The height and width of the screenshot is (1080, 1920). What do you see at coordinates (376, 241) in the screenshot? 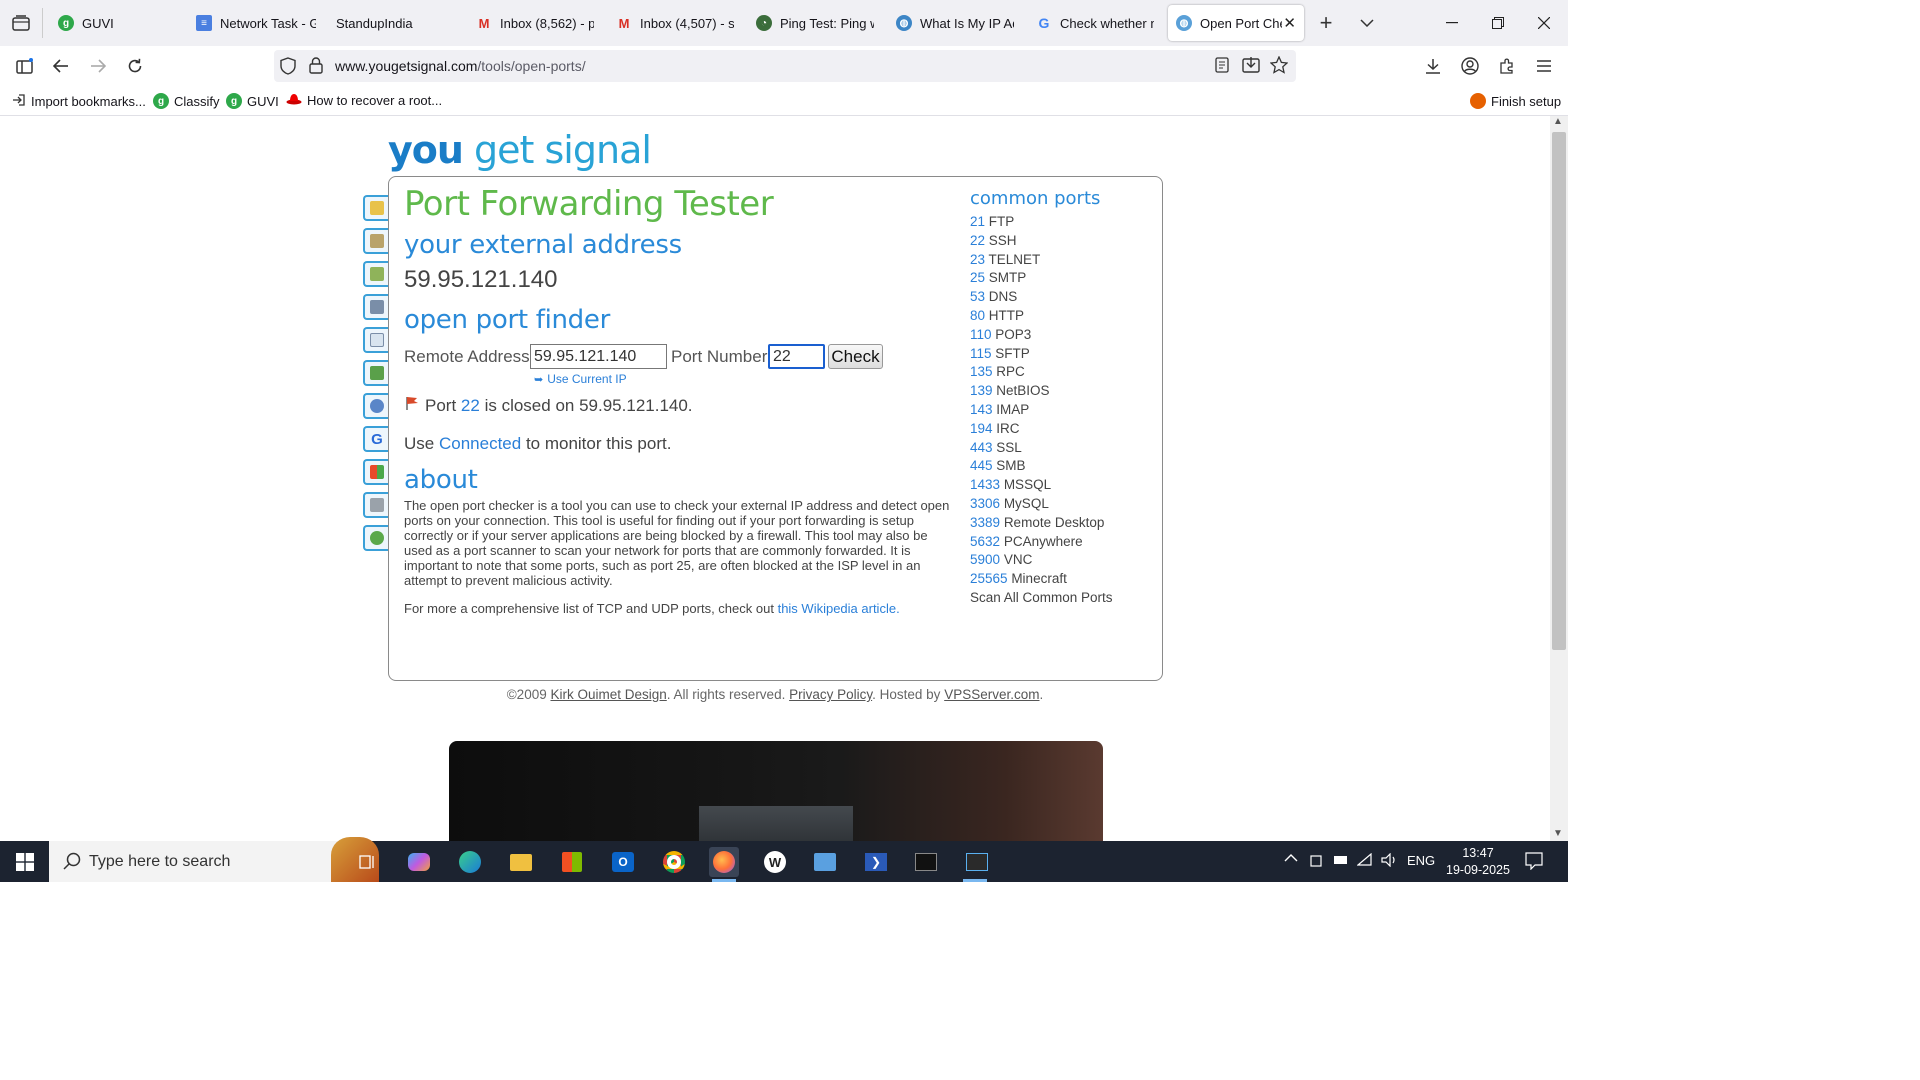
I see `tool-network-location-icon` at bounding box center [376, 241].